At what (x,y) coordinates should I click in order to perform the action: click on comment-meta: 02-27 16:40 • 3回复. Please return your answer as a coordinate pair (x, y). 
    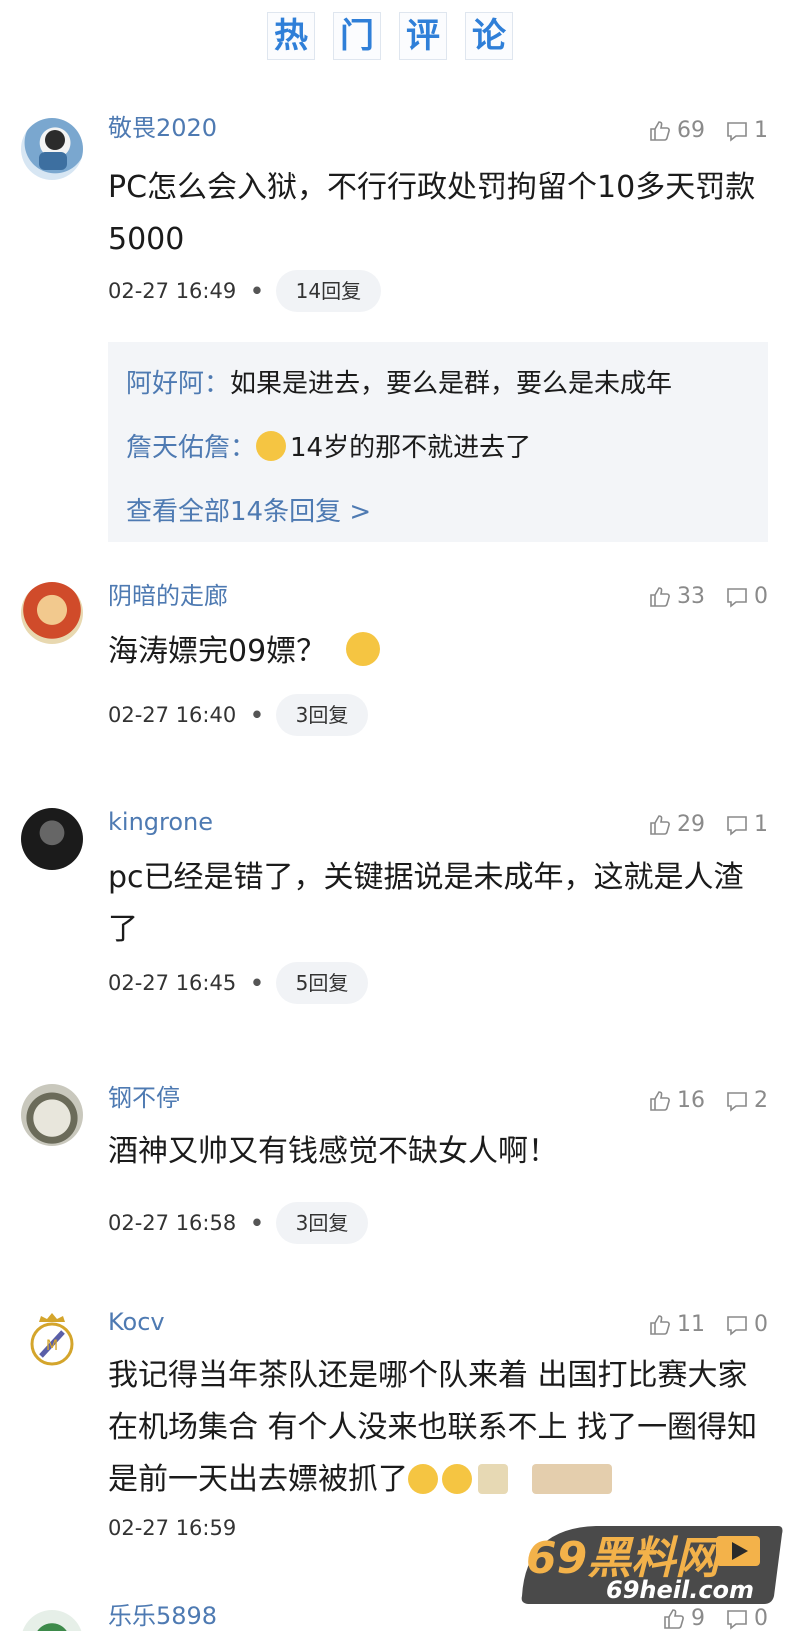
    Looking at the image, I should click on (238, 715).